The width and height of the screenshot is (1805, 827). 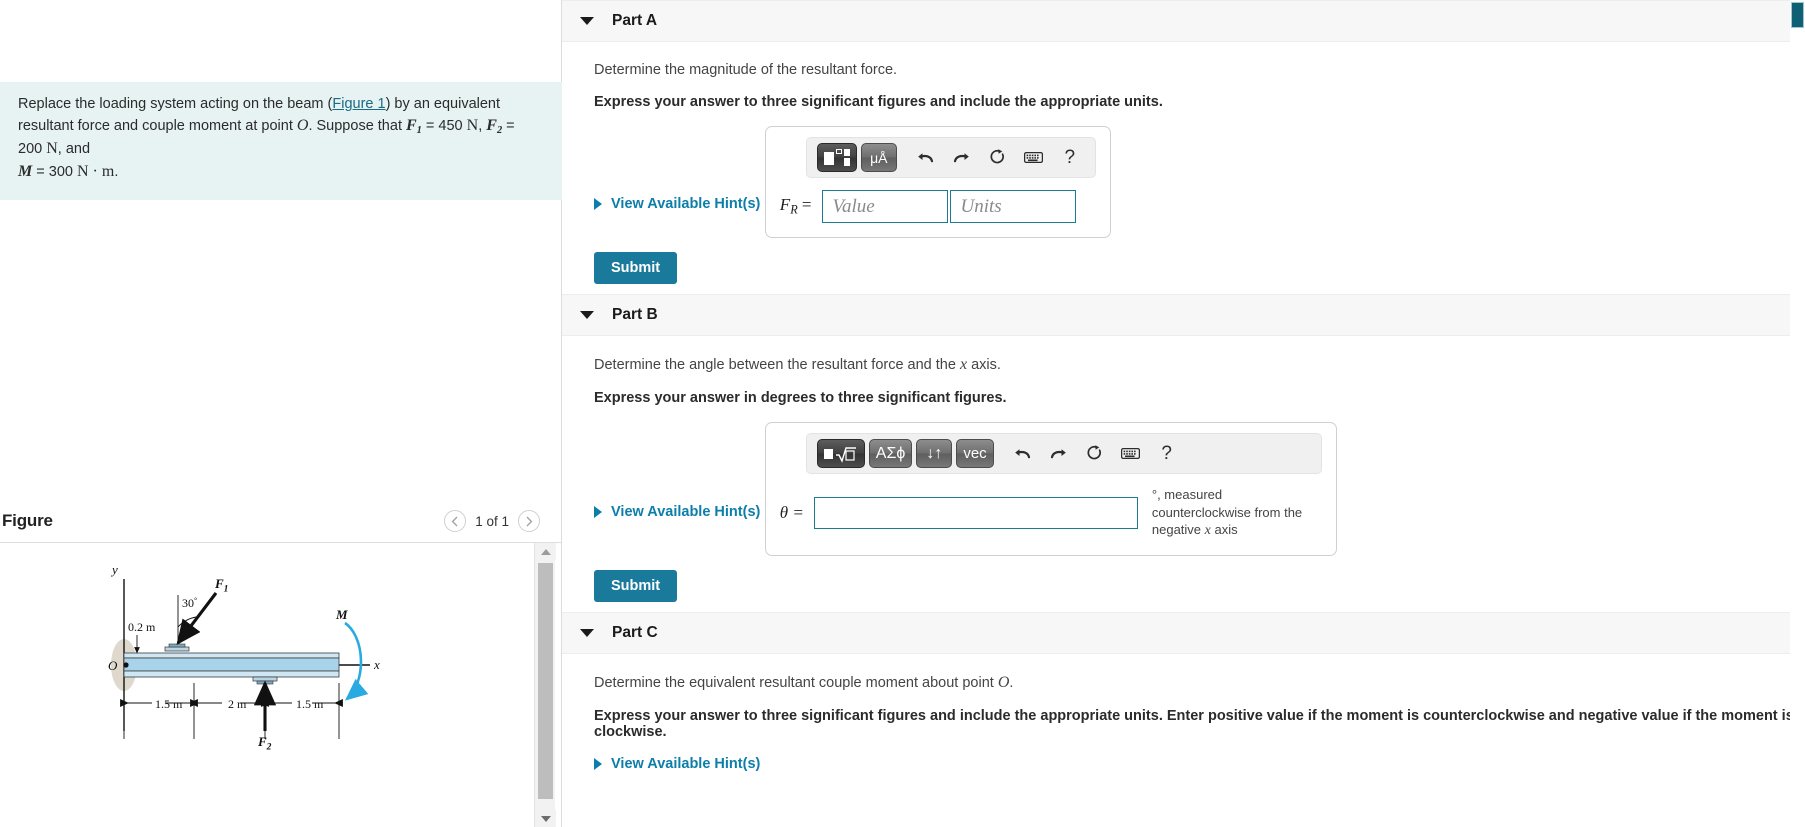 I want to click on figure-prev-button, so click(x=455, y=521).